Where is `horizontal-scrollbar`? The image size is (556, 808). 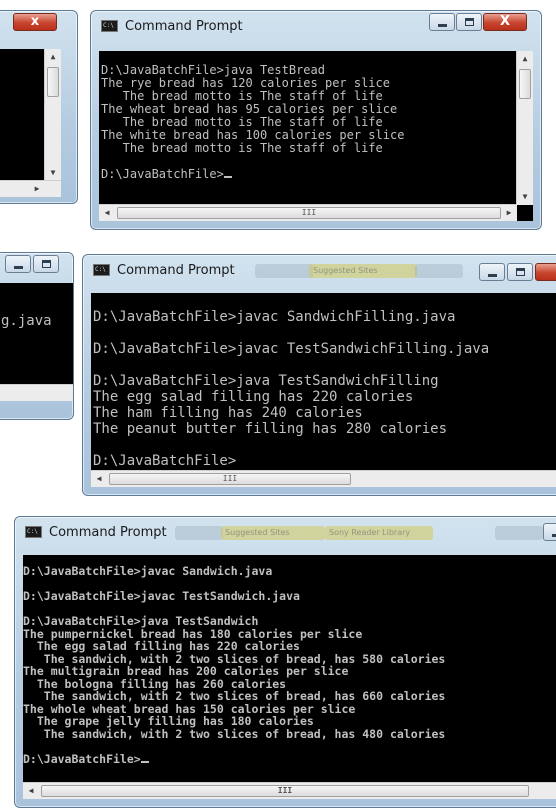 horizontal-scrollbar is located at coordinates (36, 392).